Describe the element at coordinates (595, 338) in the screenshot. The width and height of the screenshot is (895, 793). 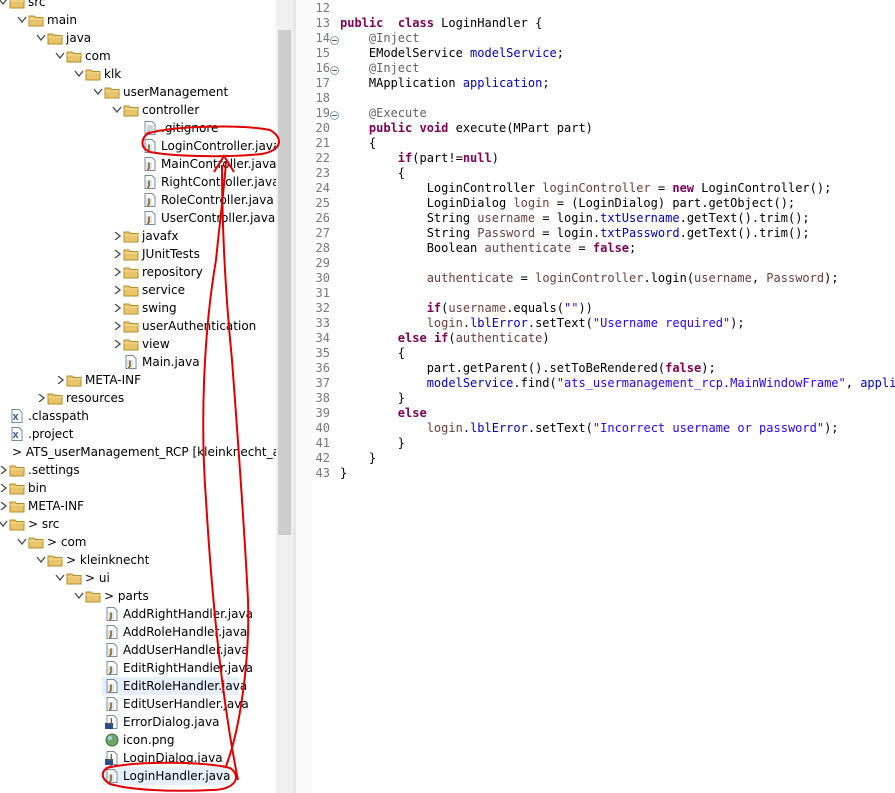
I see `code-line: 34 else if(authenticate)` at that location.